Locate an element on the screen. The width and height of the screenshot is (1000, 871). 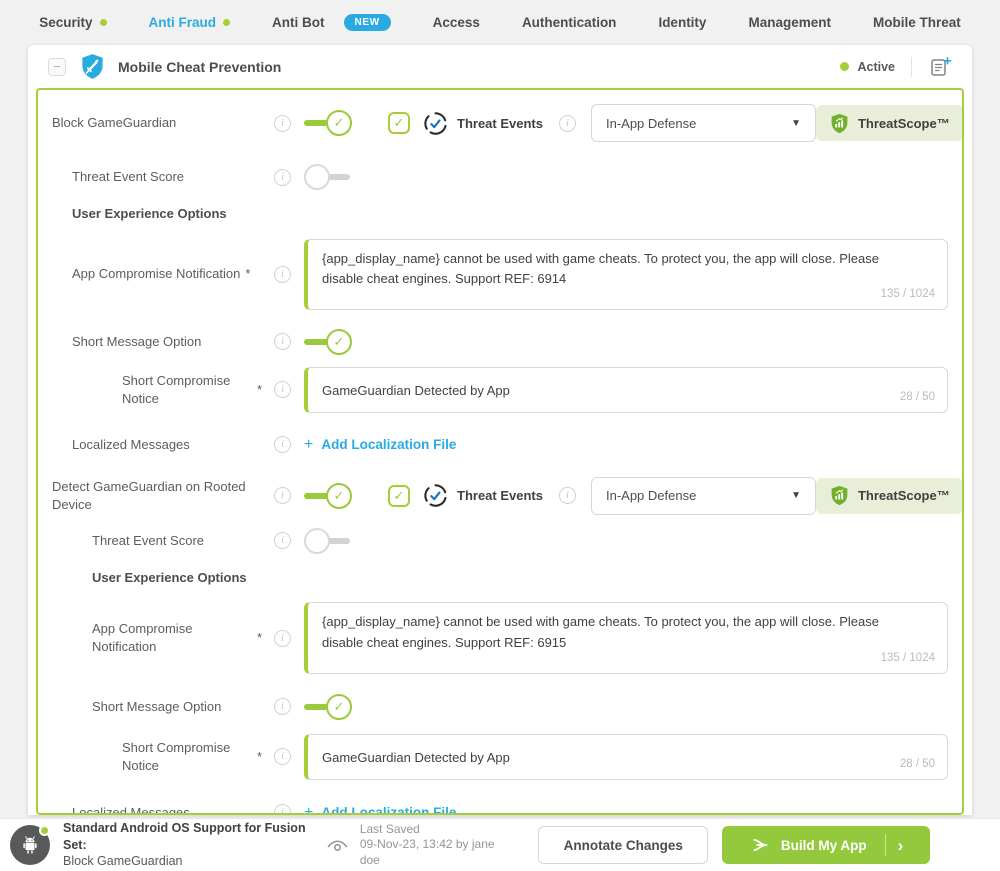
last-saved: Last Saved 09-Nov-23, 13:42 by jane doe is located at coordinates (418, 845).